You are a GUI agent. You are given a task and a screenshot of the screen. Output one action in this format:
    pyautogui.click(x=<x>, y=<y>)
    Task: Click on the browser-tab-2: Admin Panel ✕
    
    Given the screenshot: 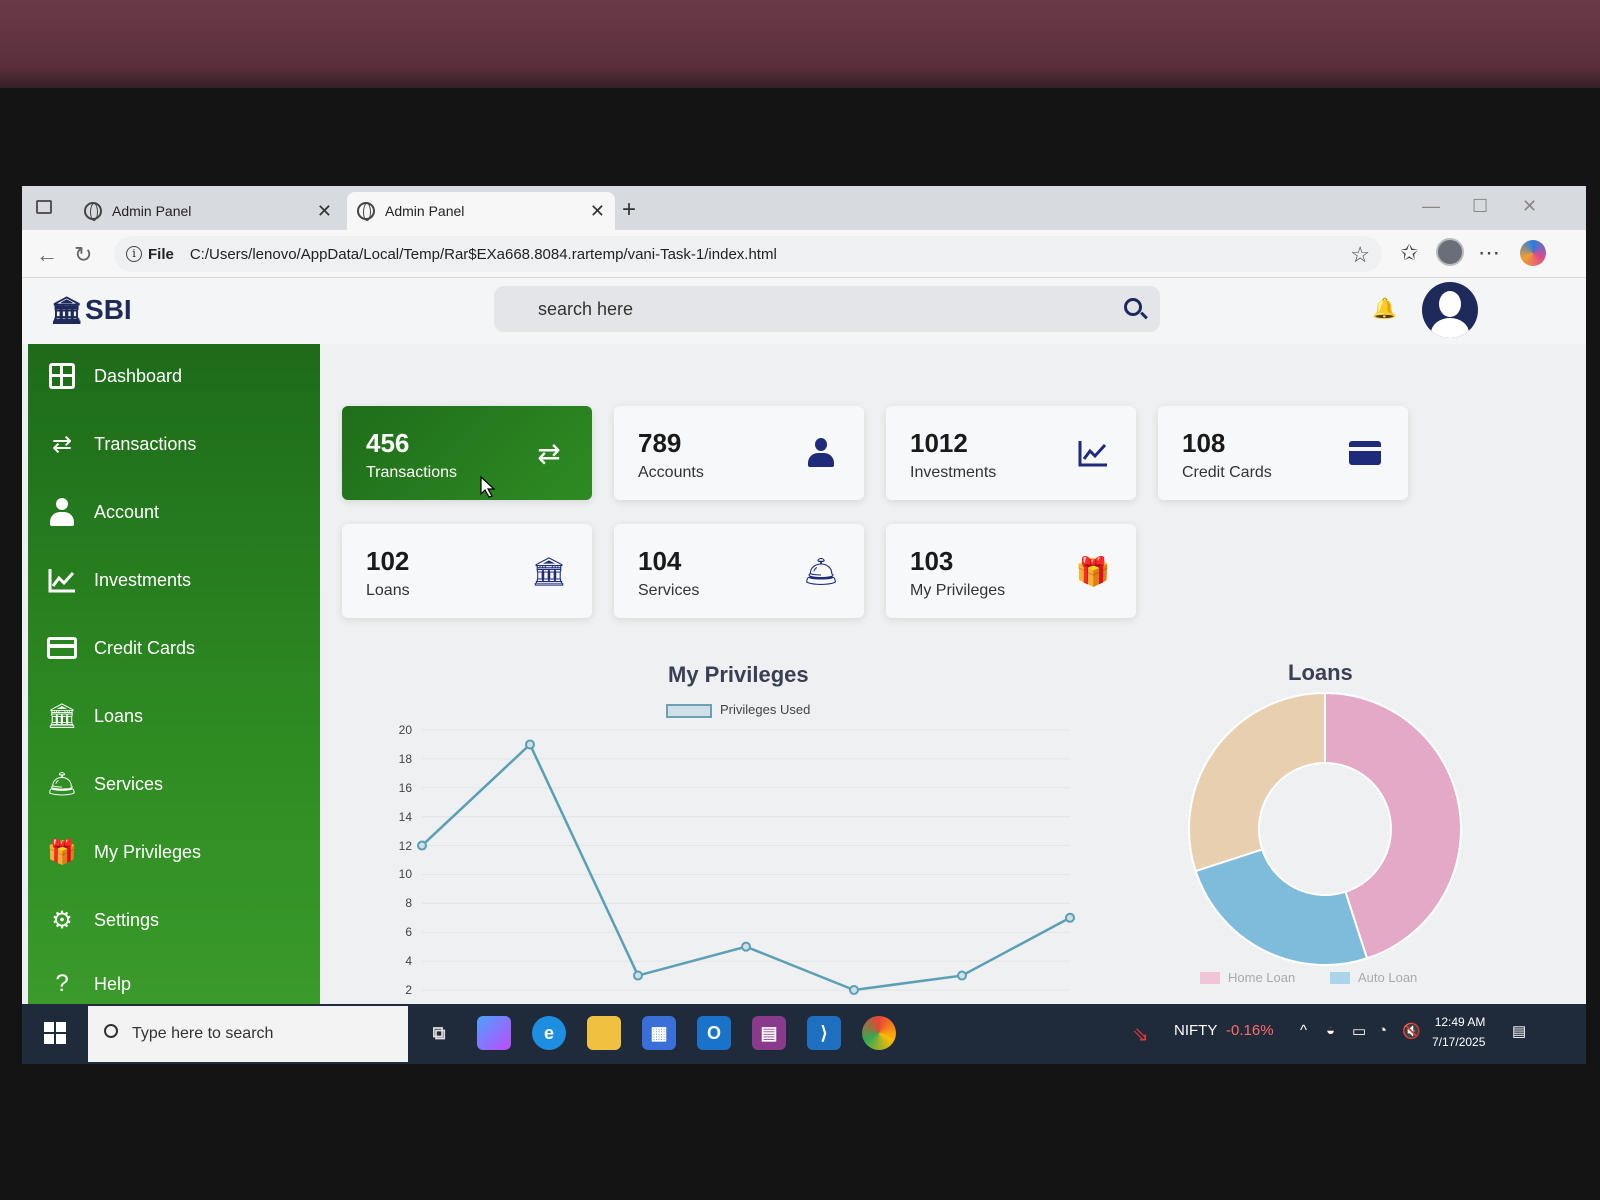 What is the action you would take?
    pyautogui.click(x=481, y=211)
    